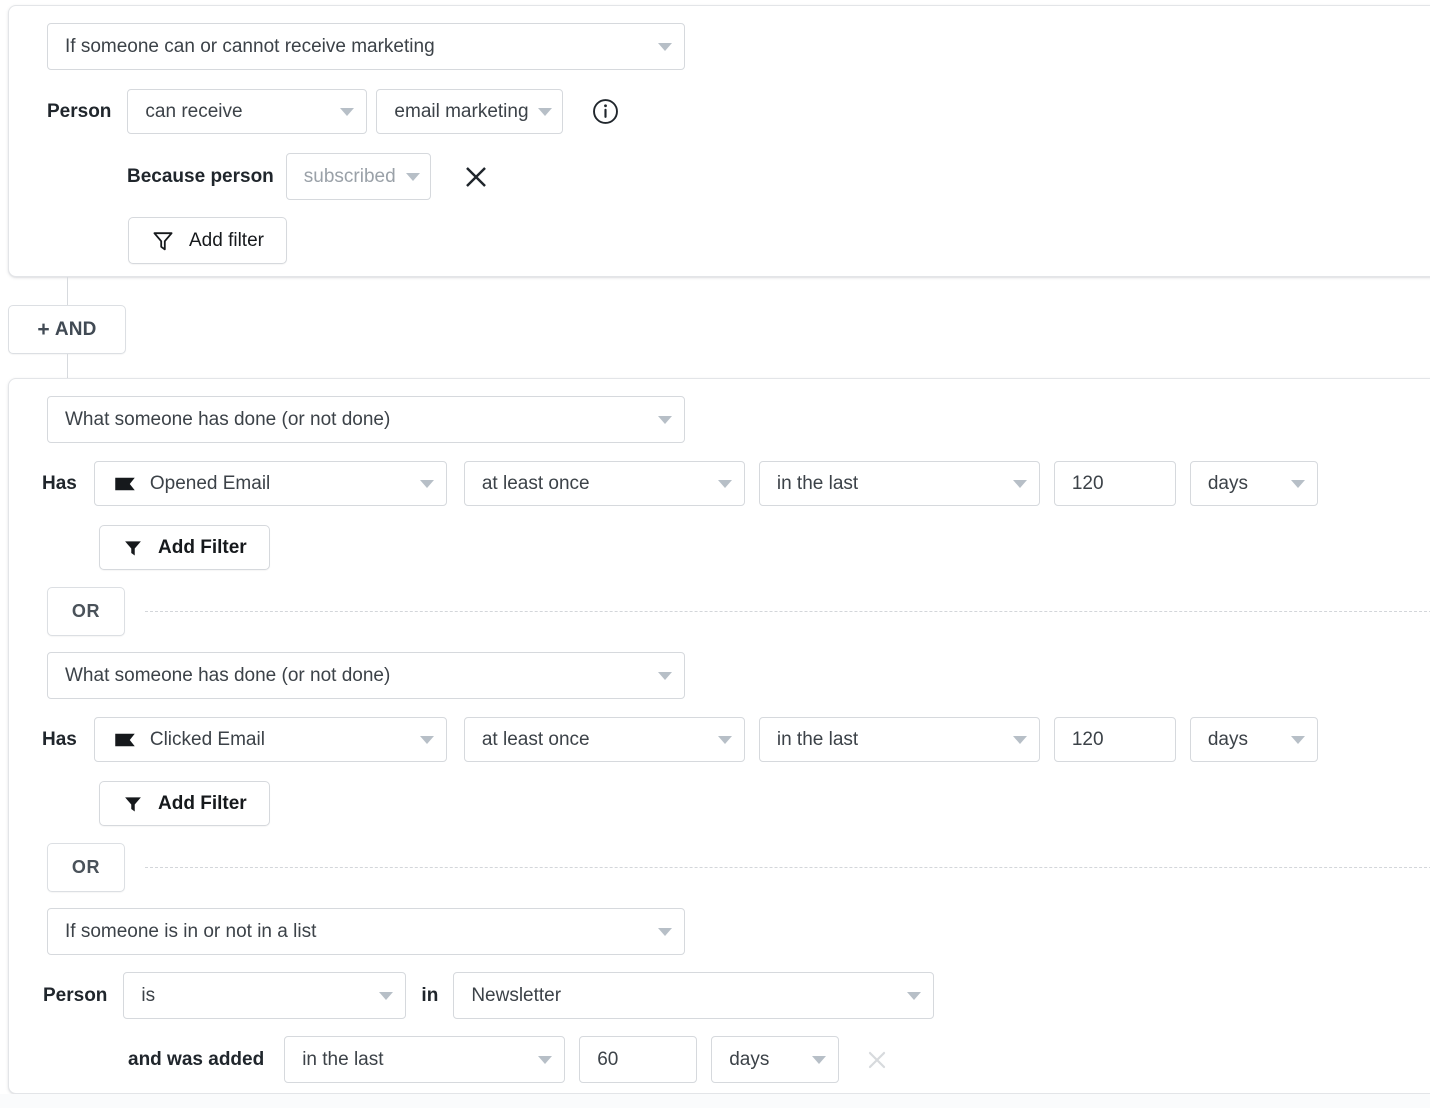 This screenshot has width=1430, height=1108. Describe the element at coordinates (86, 867) in the screenshot. I see `or-button-2: OR` at that location.